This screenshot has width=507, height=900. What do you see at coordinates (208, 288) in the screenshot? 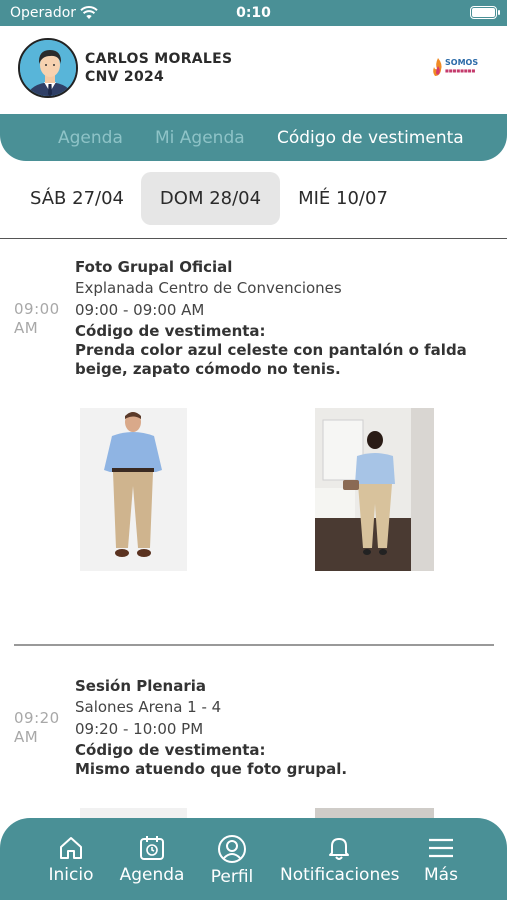
I see `event-location: Explanada Centro de Convenciones` at bounding box center [208, 288].